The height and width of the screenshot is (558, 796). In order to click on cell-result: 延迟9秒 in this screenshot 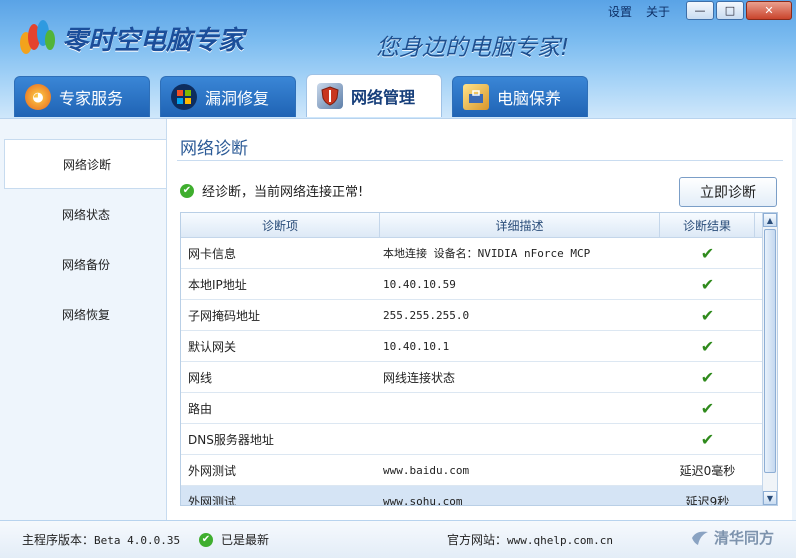, I will do `click(707, 500)`.